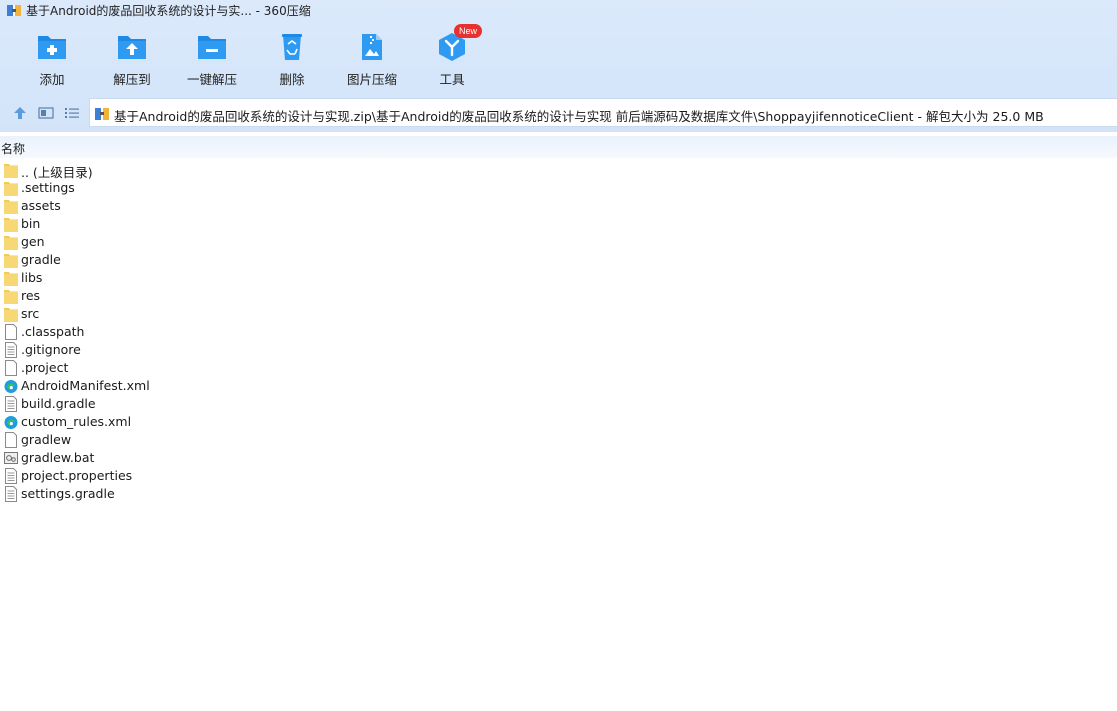 This screenshot has width=1117, height=711. What do you see at coordinates (53, 331) in the screenshot?
I see `file-name: .classpath` at bounding box center [53, 331].